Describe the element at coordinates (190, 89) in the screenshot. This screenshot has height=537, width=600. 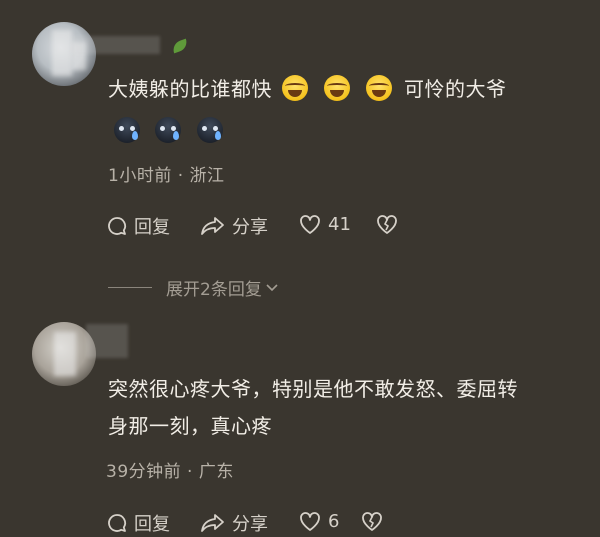
I see `comment-text-part1: 大姨躲的比谁都快` at that location.